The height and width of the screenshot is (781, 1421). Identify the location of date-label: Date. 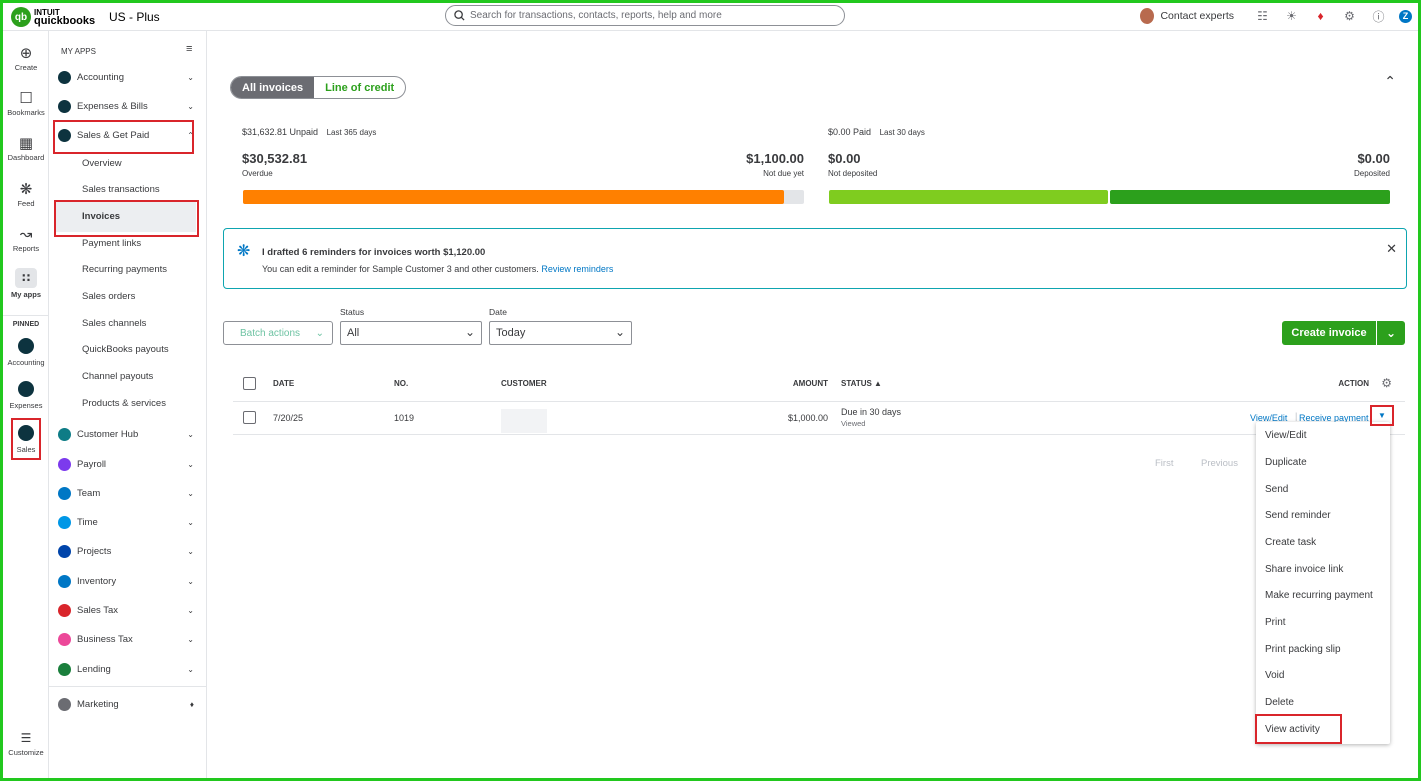
(498, 312).